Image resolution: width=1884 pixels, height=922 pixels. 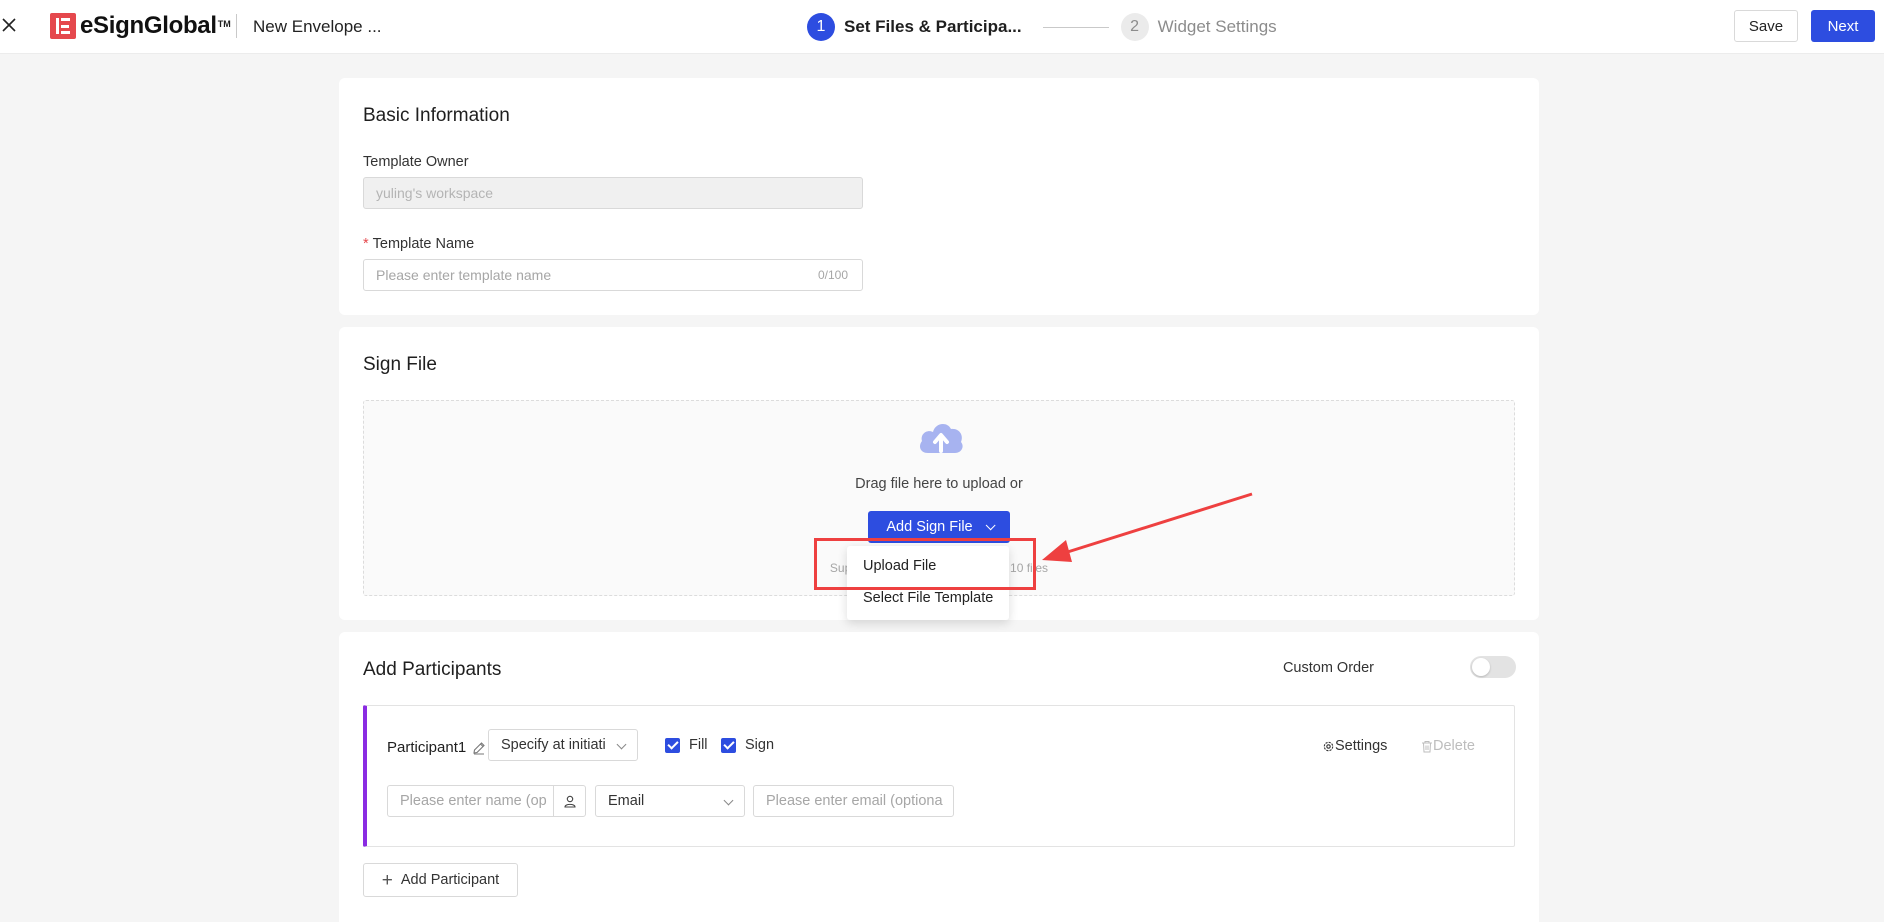 What do you see at coordinates (1328, 746) in the screenshot?
I see `gear-icon` at bounding box center [1328, 746].